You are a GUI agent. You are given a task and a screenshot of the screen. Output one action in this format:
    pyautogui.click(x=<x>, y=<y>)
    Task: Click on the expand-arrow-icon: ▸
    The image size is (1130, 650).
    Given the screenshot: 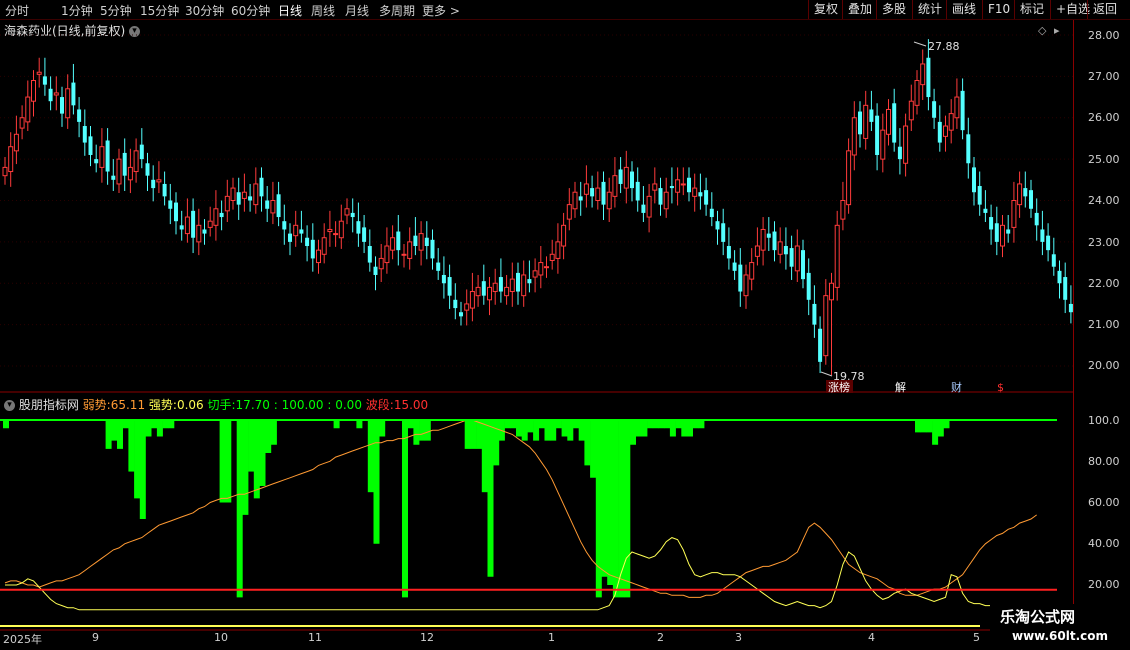 What is the action you would take?
    pyautogui.click(x=1057, y=30)
    